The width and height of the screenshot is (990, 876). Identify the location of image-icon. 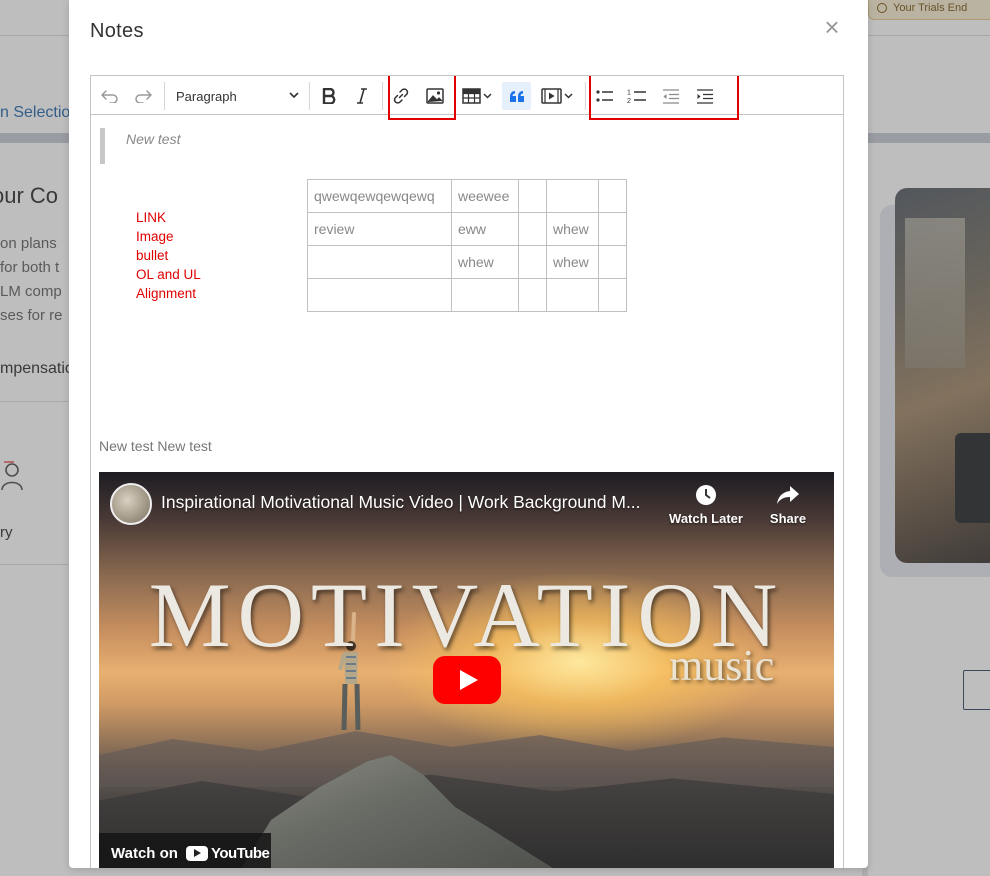
(435, 96).